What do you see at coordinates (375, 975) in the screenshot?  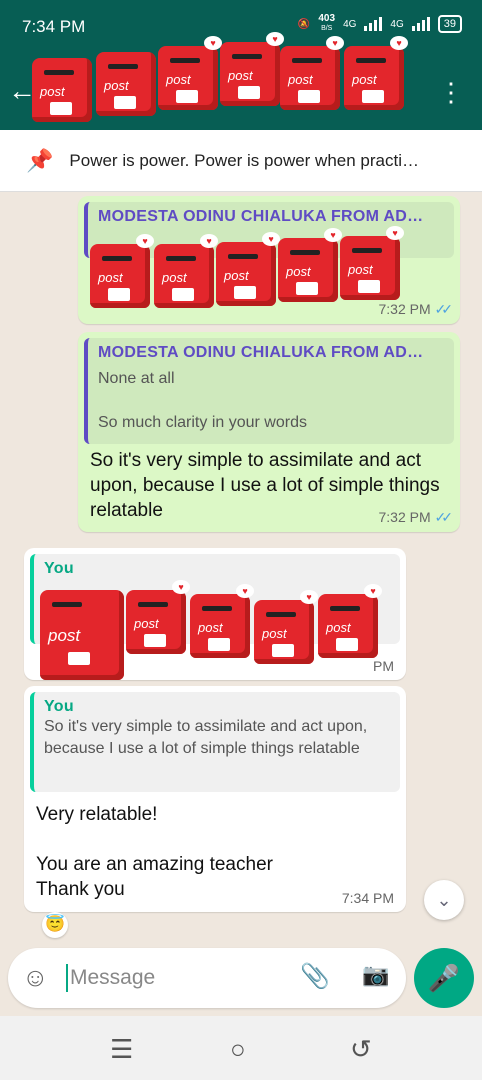 I see `camera-icon: 📷` at bounding box center [375, 975].